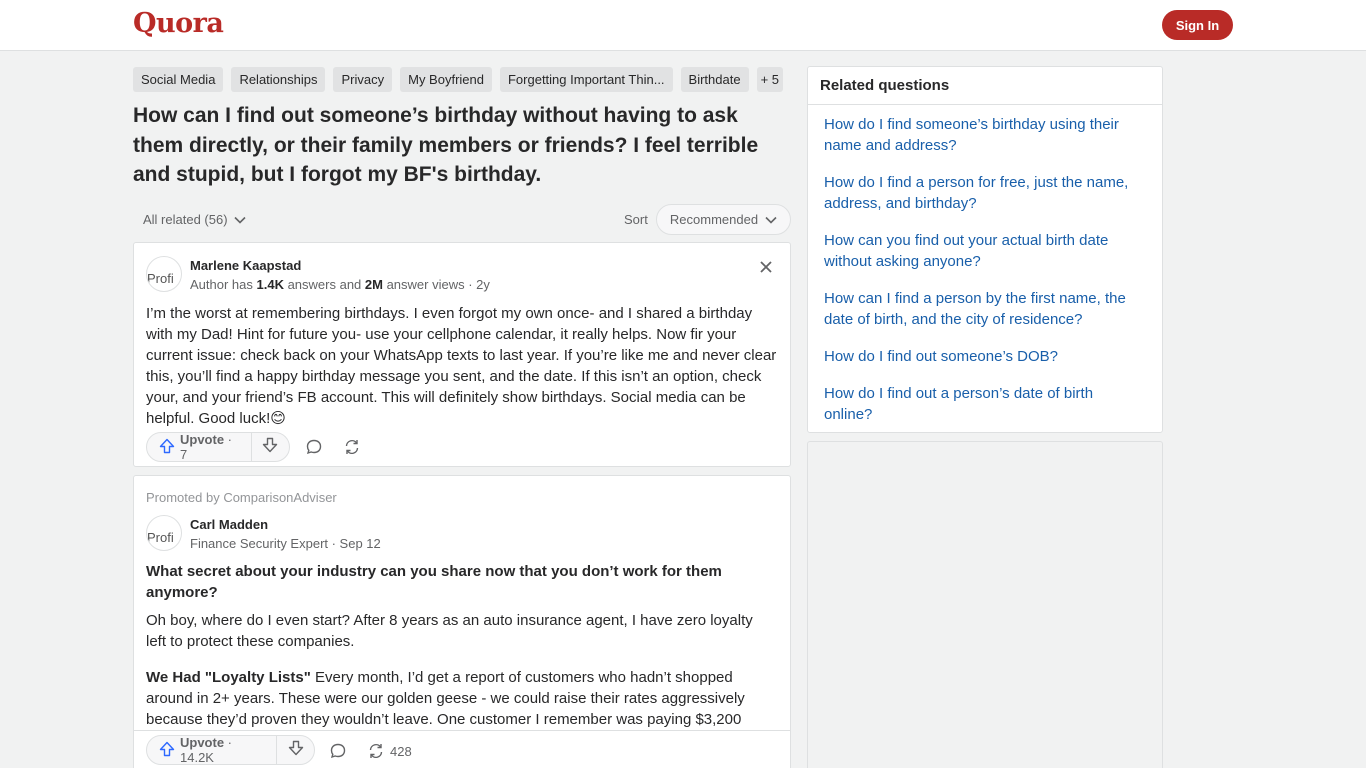 This screenshot has width=1366, height=768. I want to click on upvote-button: Upvote · 7, so click(199, 447).